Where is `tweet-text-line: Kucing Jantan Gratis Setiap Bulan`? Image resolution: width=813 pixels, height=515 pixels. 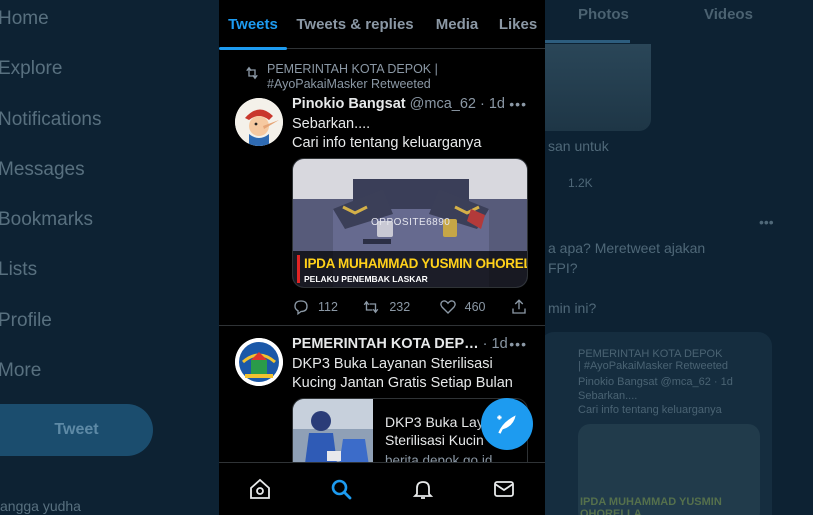 tweet-text-line: Kucing Jantan Gratis Setiap Bulan is located at coordinates (402, 383).